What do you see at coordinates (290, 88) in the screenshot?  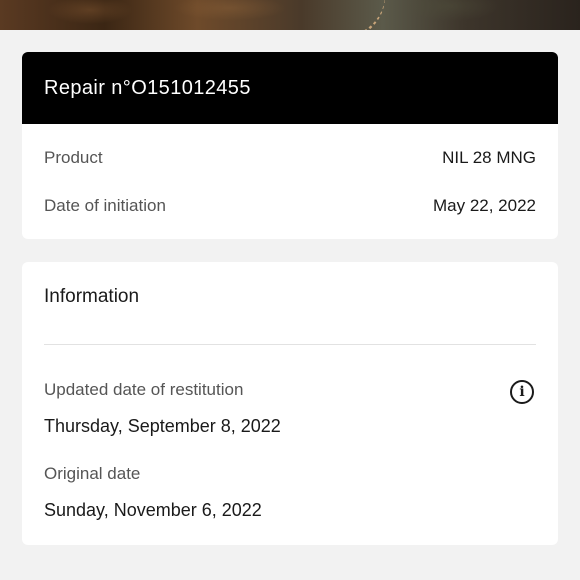 I see `repair-title: Repair n°O151012455` at bounding box center [290, 88].